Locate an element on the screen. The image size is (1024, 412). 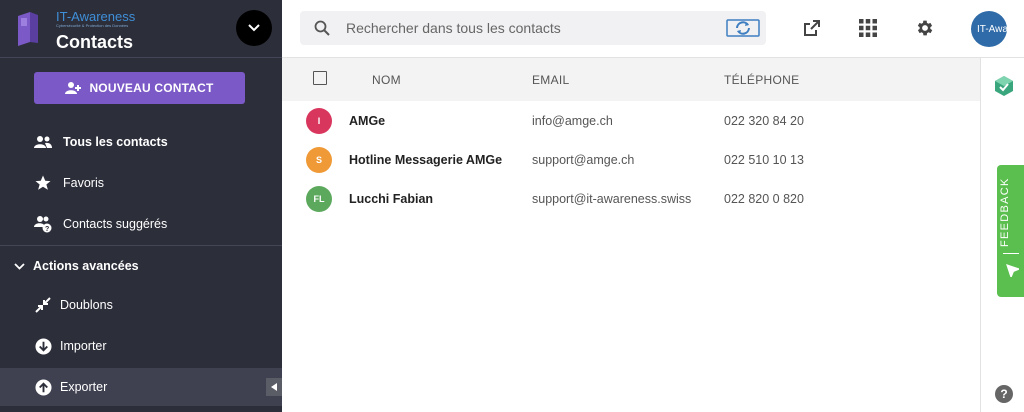
addon-logo-icon is located at coordinates (1004, 88).